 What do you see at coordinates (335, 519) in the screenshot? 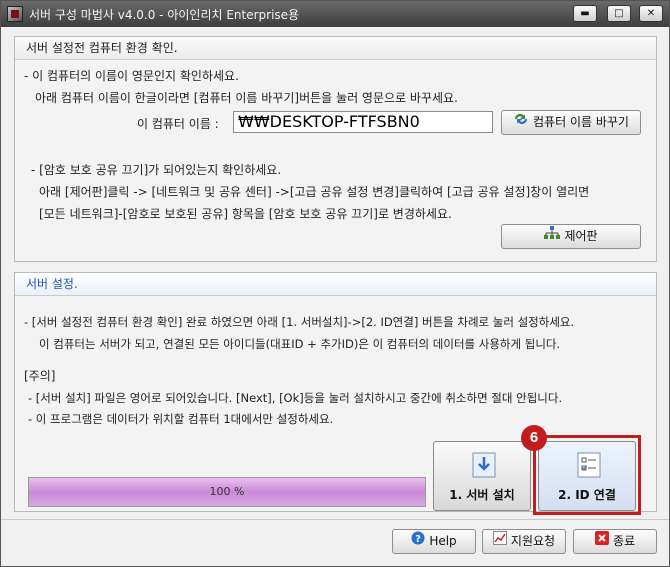
I see `footer-divider` at bounding box center [335, 519].